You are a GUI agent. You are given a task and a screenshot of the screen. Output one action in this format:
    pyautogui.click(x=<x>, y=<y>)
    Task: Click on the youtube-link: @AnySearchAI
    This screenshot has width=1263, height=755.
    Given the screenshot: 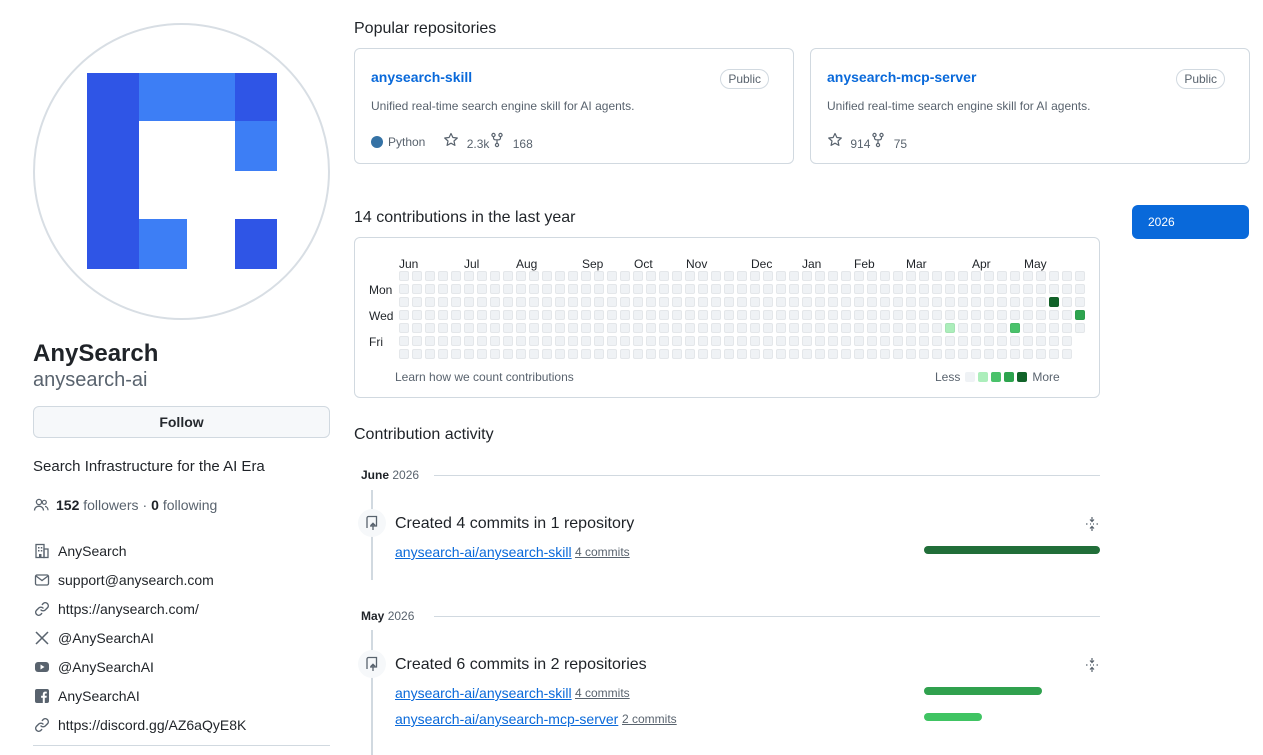 What is the action you would take?
    pyautogui.click(x=106, y=667)
    